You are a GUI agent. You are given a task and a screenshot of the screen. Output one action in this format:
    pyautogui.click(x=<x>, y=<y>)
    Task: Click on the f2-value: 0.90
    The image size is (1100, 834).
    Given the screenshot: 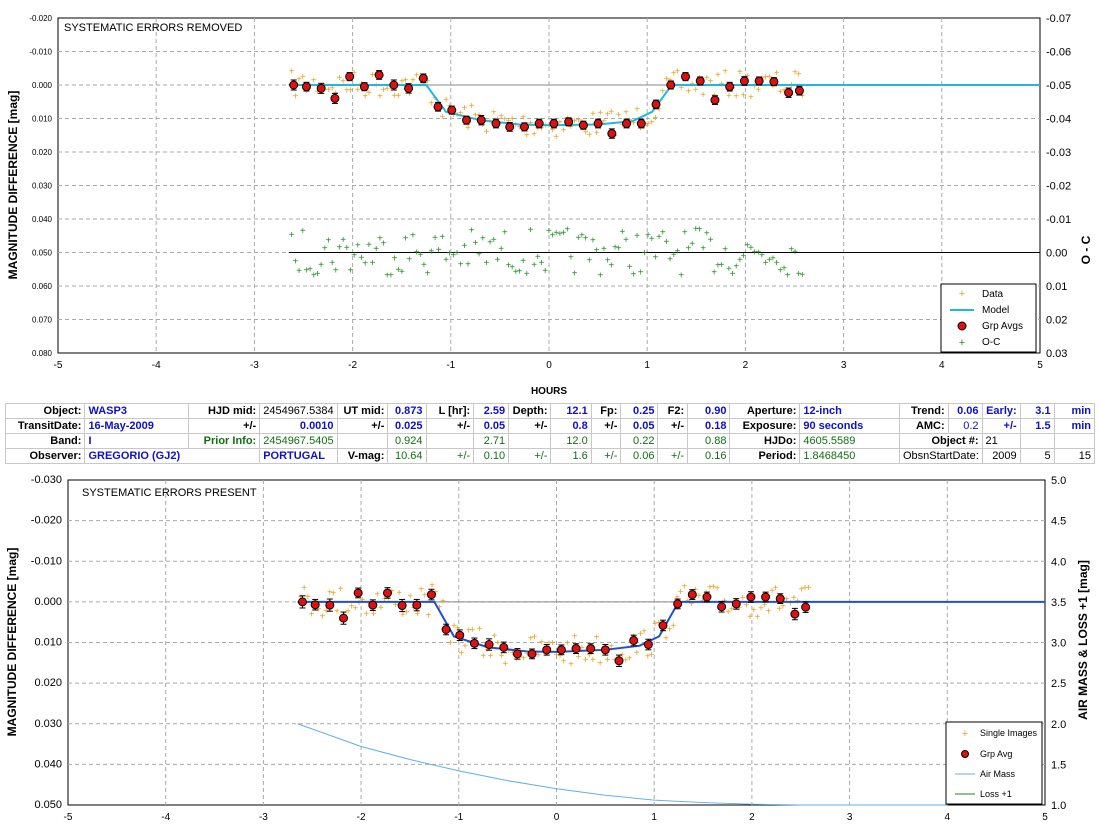 What is the action you would take?
    pyautogui.click(x=709, y=411)
    